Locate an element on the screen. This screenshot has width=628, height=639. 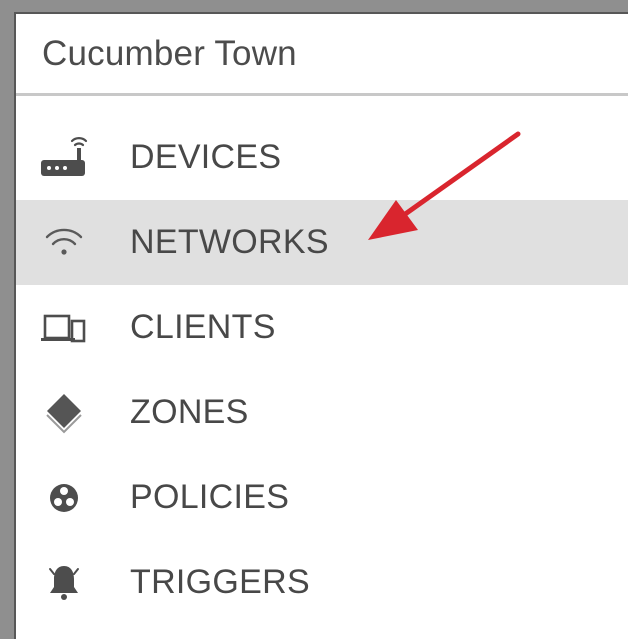
sidebar-item-policies: POLICIES is located at coordinates (322, 497).